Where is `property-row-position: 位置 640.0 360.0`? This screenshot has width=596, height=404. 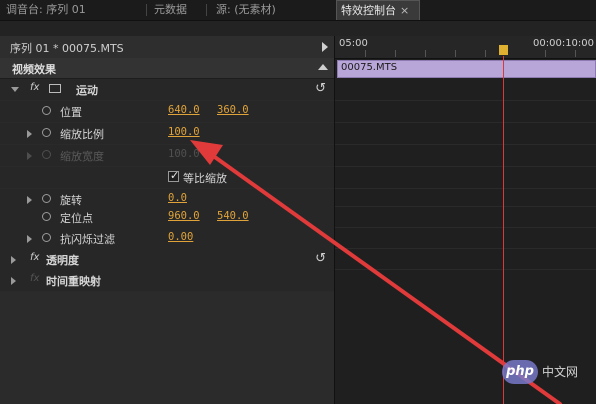 property-row-position: 位置 640.0 360.0 is located at coordinates (167, 112).